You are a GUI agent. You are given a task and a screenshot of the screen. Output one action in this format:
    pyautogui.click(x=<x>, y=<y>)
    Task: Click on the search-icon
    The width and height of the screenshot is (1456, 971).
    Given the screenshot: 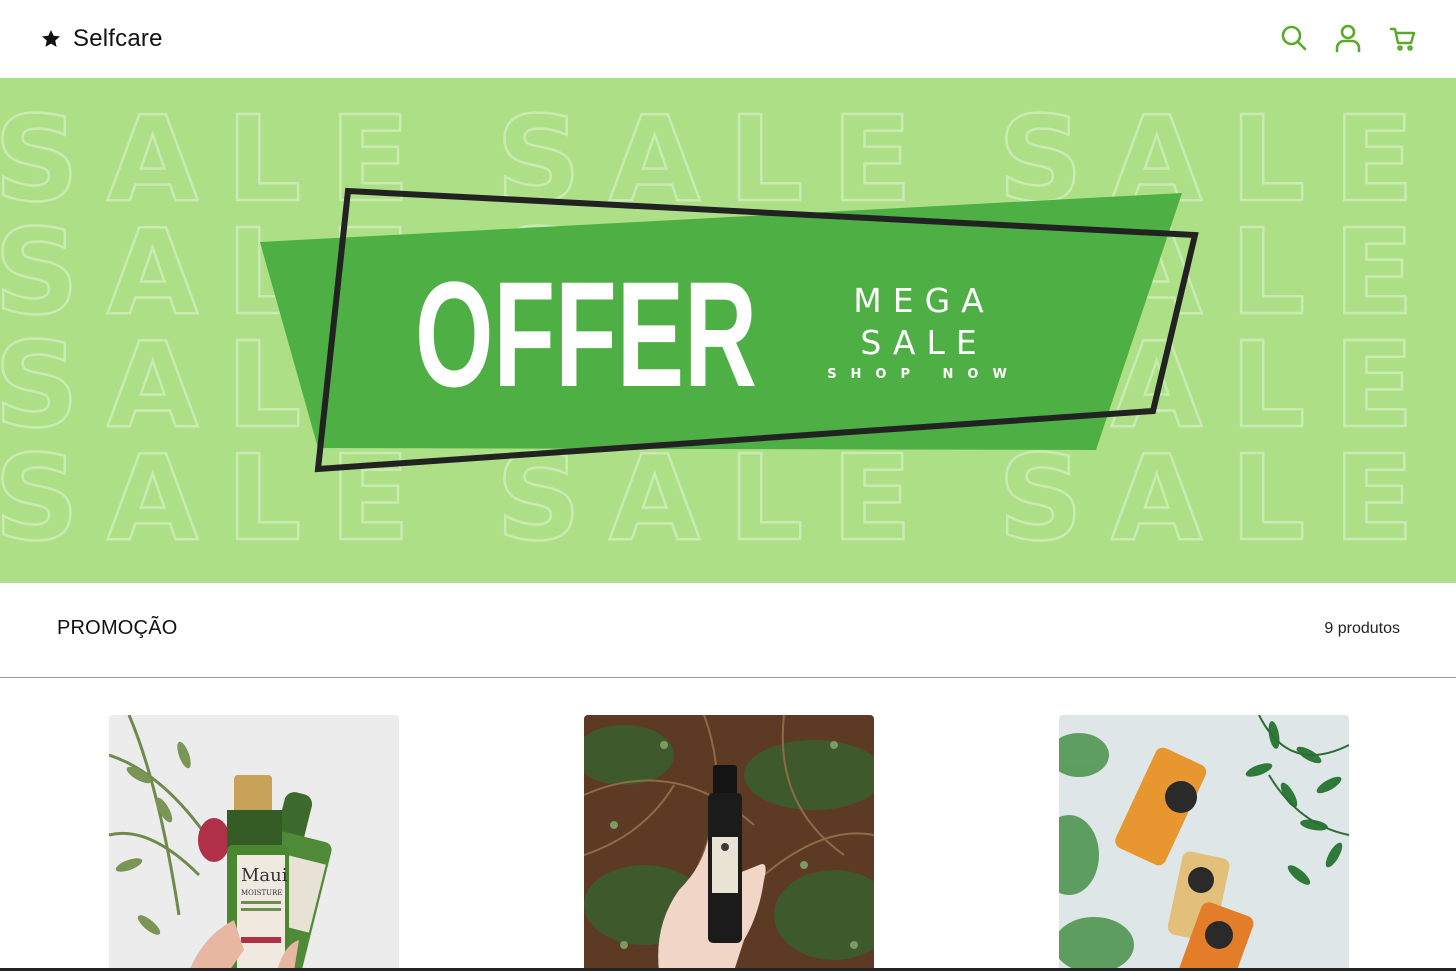 What is the action you would take?
    pyautogui.click(x=1294, y=38)
    